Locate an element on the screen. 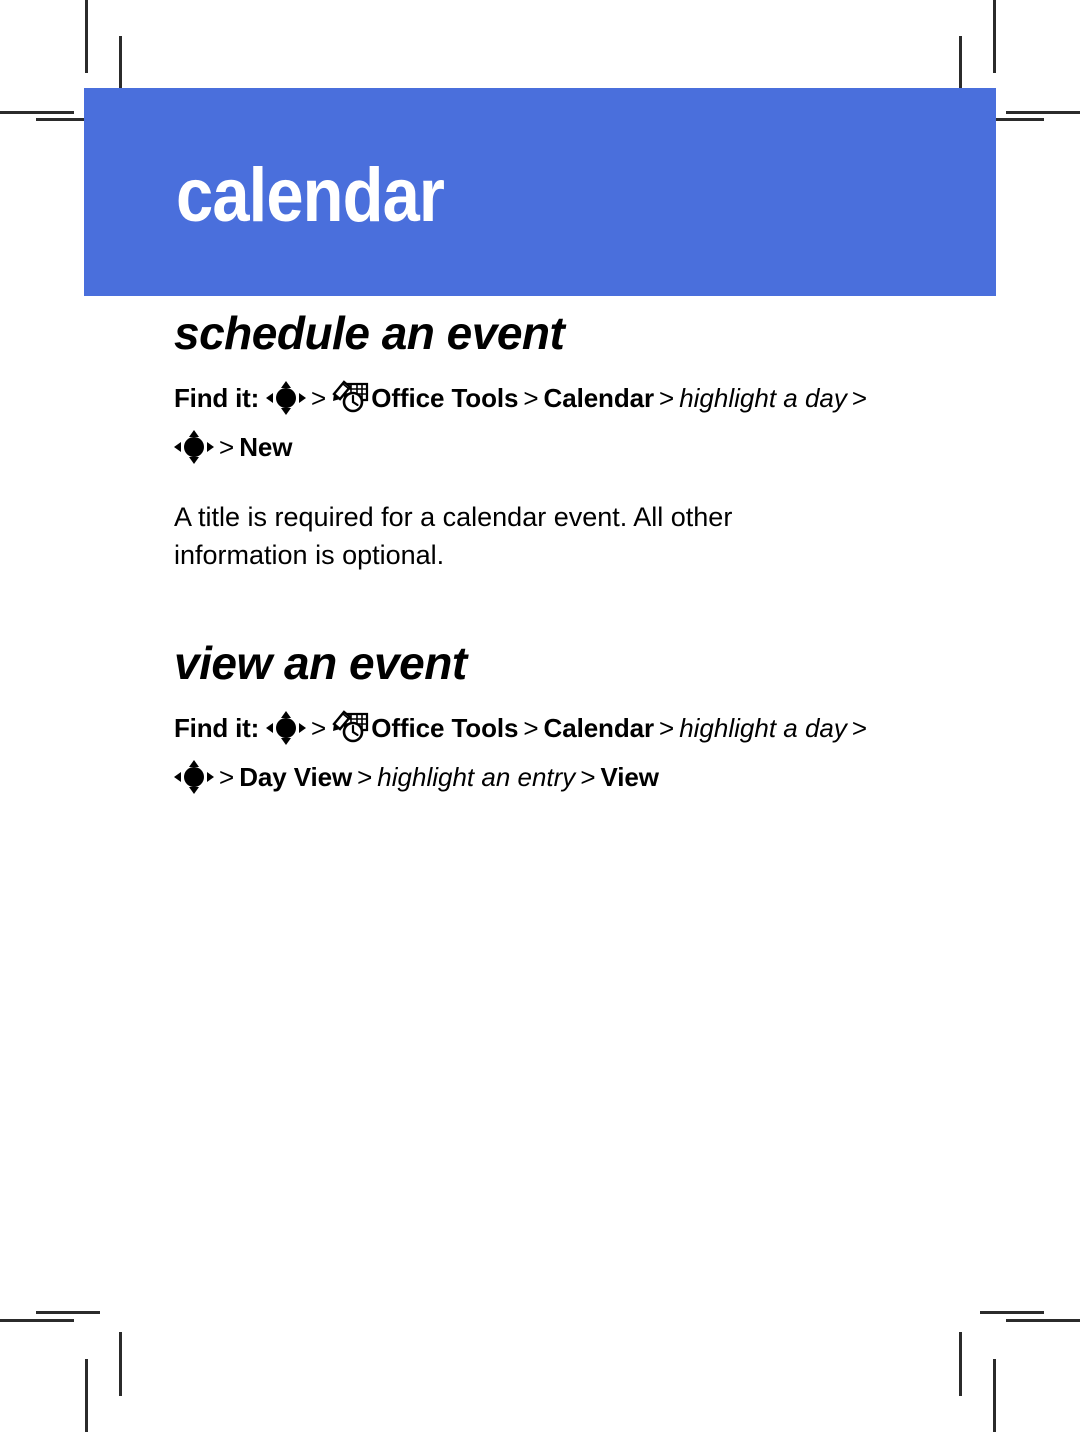  crop-mark-bottom-right-inner-vertical is located at coordinates (960, 1364).